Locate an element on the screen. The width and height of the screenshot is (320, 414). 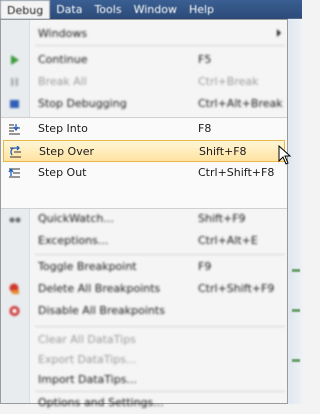
menu-debug: Debug is located at coordinates (25, 9).